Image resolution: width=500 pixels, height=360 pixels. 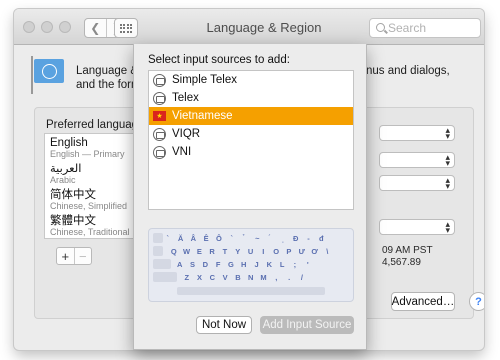 I want to click on input-source-item: VIQR, so click(x=251, y=134).